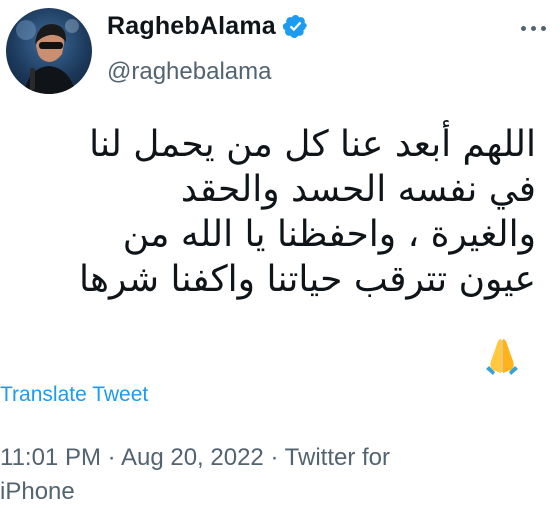 The height and width of the screenshot is (513, 560). I want to click on verified-badge-icon, so click(295, 26).